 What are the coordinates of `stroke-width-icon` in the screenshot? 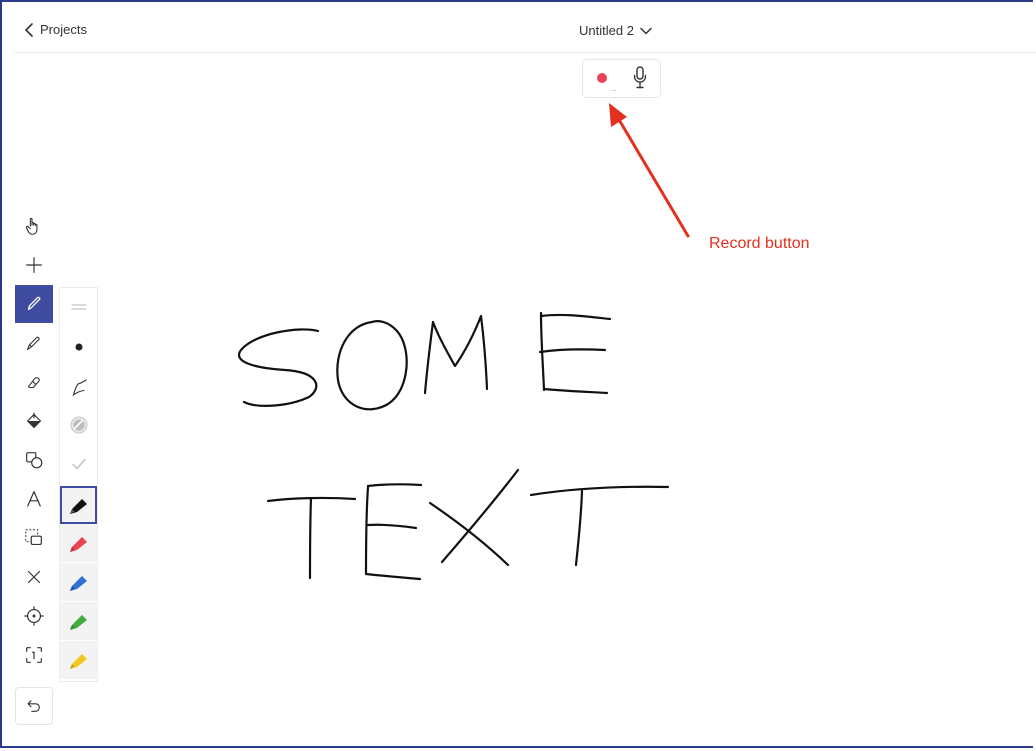 It's located at (78, 307).